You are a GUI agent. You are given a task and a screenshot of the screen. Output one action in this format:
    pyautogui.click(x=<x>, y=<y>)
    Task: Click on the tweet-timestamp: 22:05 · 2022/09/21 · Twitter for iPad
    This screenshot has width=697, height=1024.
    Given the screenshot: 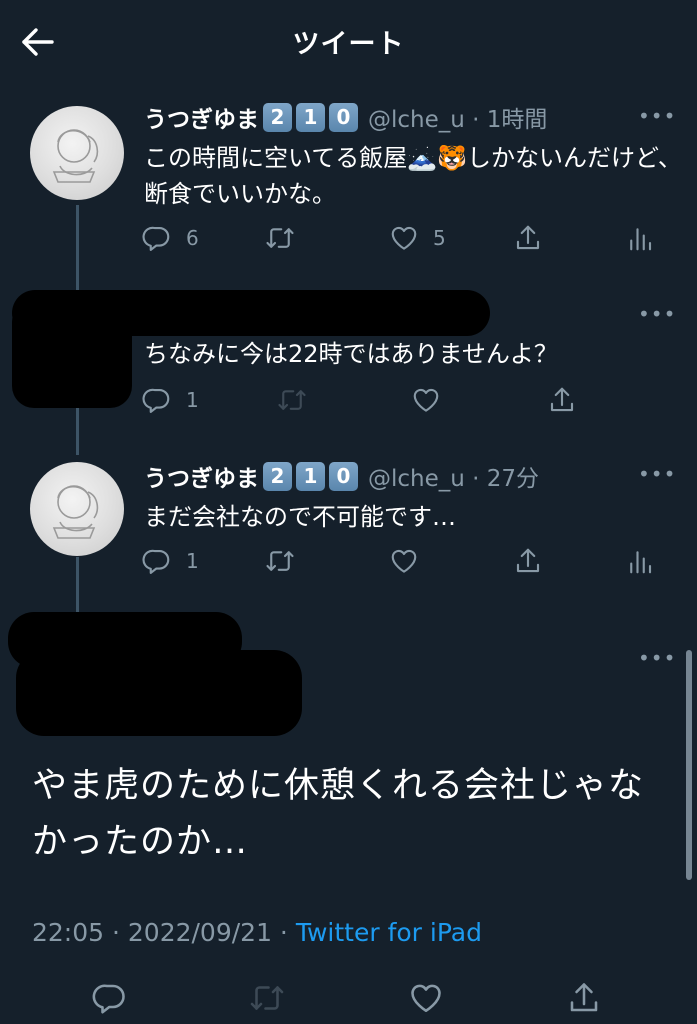 What is the action you would take?
    pyautogui.click(x=257, y=932)
    